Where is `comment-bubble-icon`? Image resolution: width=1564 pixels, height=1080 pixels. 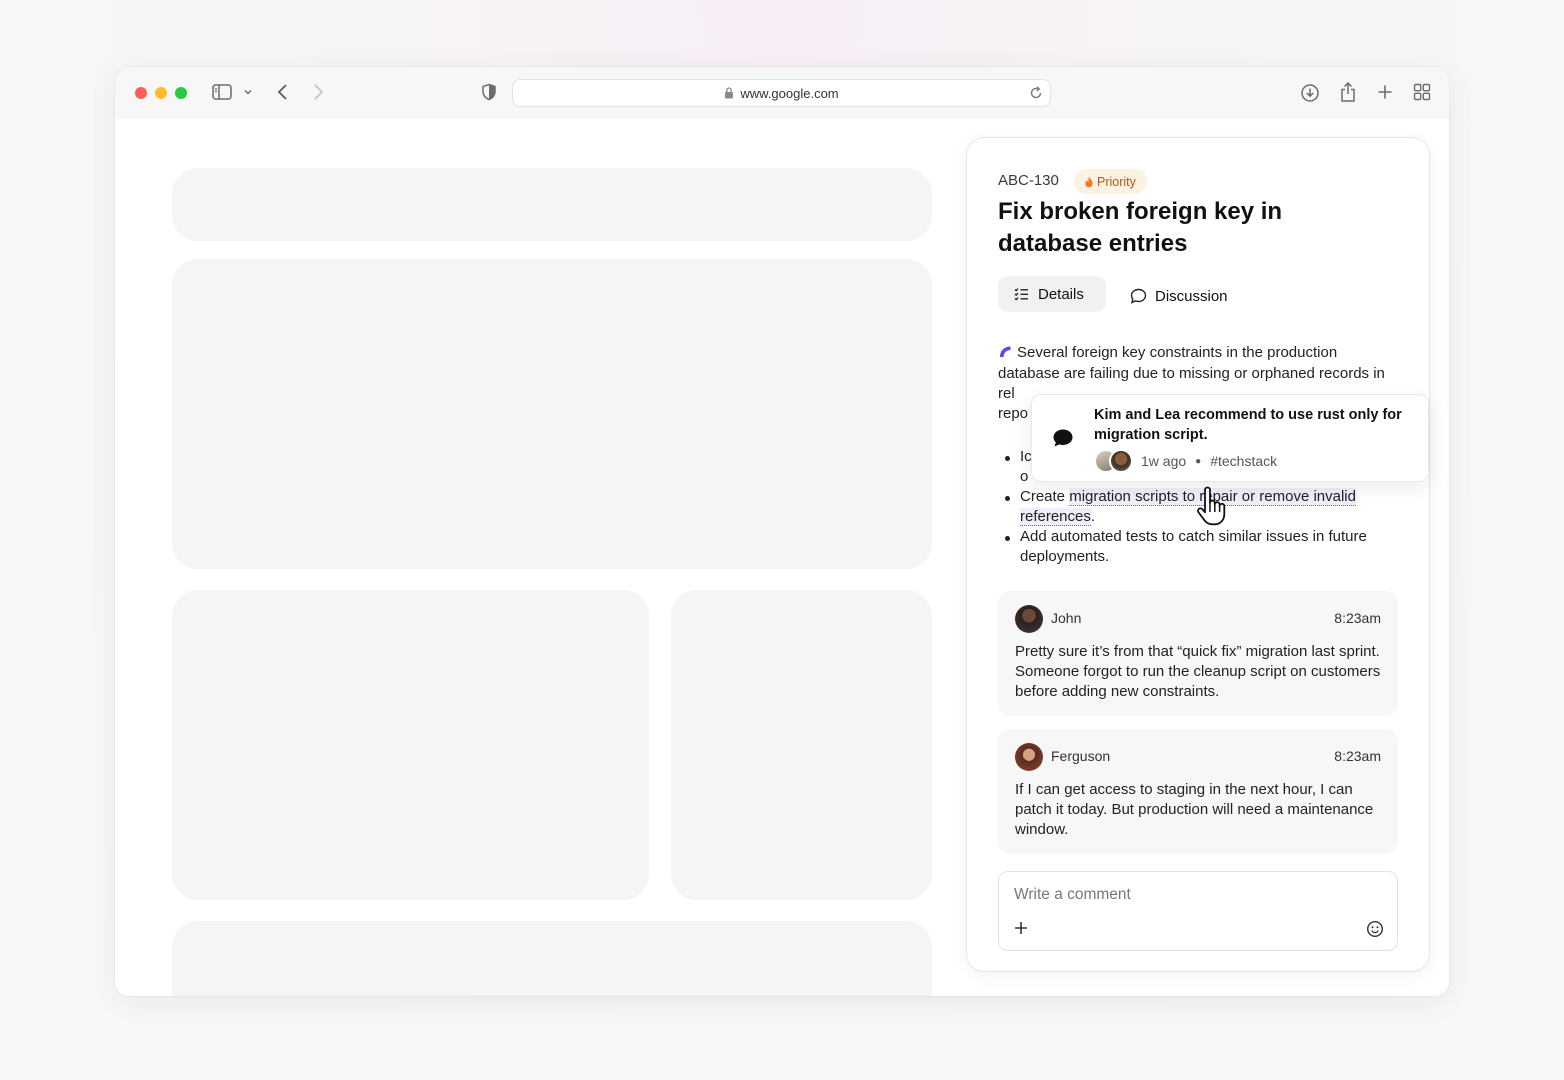
comment-bubble-icon is located at coordinates (1063, 438).